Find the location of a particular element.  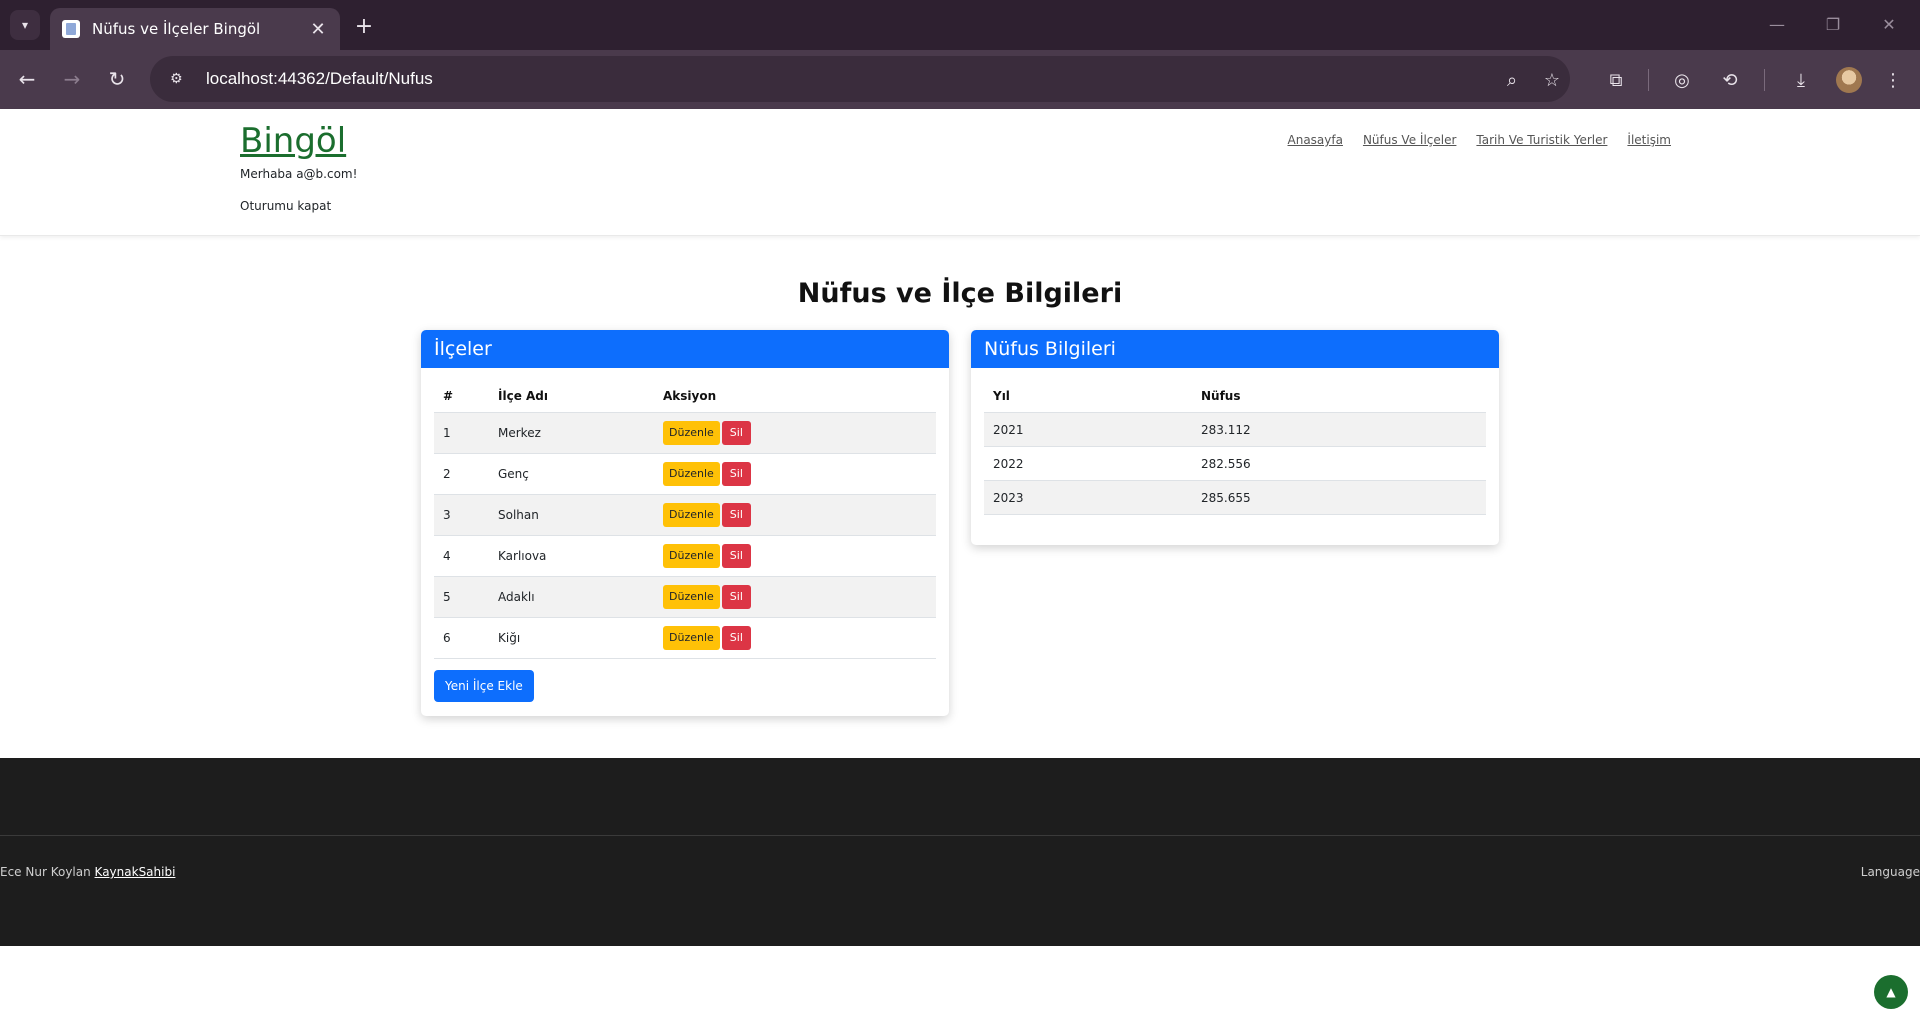

menu-kebab-icon: ⋮ is located at coordinates (1893, 80).